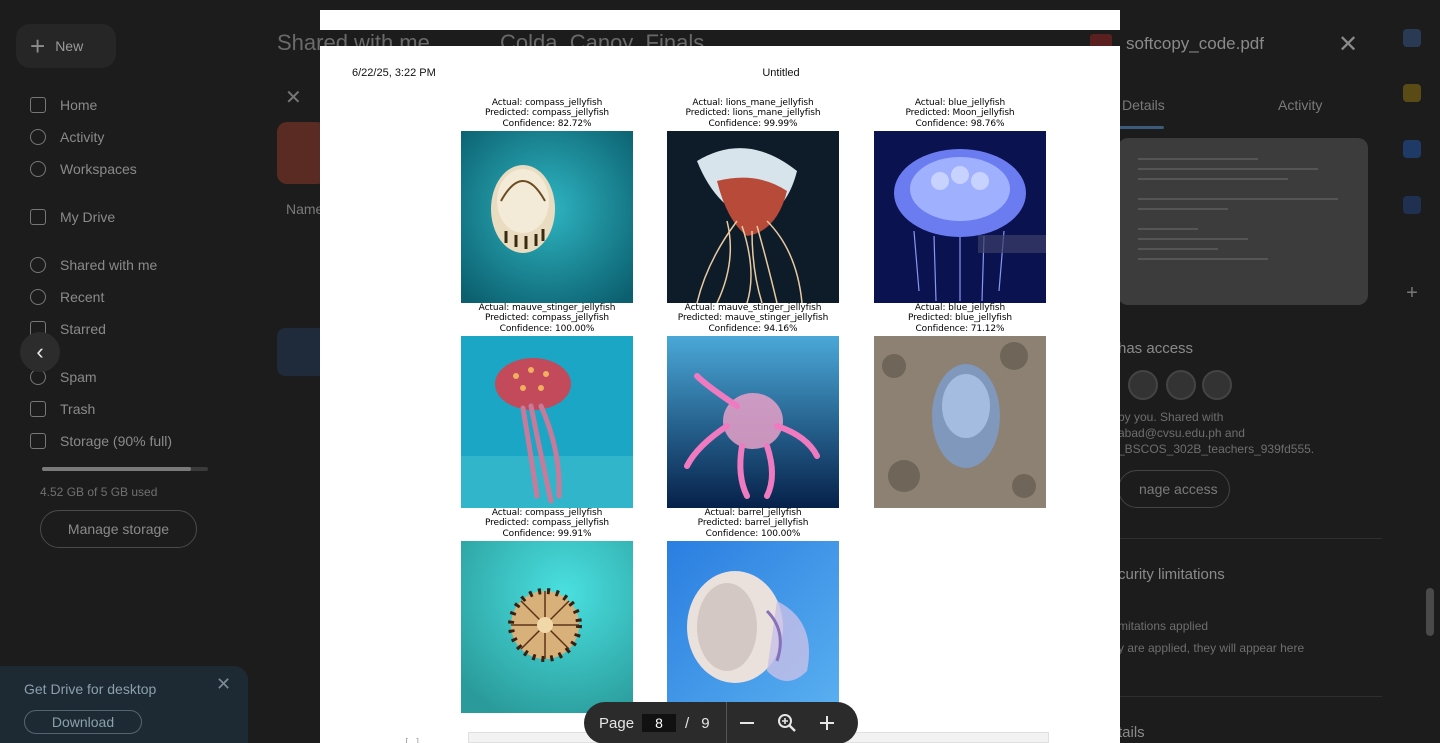 This screenshot has width=1440, height=743. I want to click on file-thumbnail, so click(1243, 221).